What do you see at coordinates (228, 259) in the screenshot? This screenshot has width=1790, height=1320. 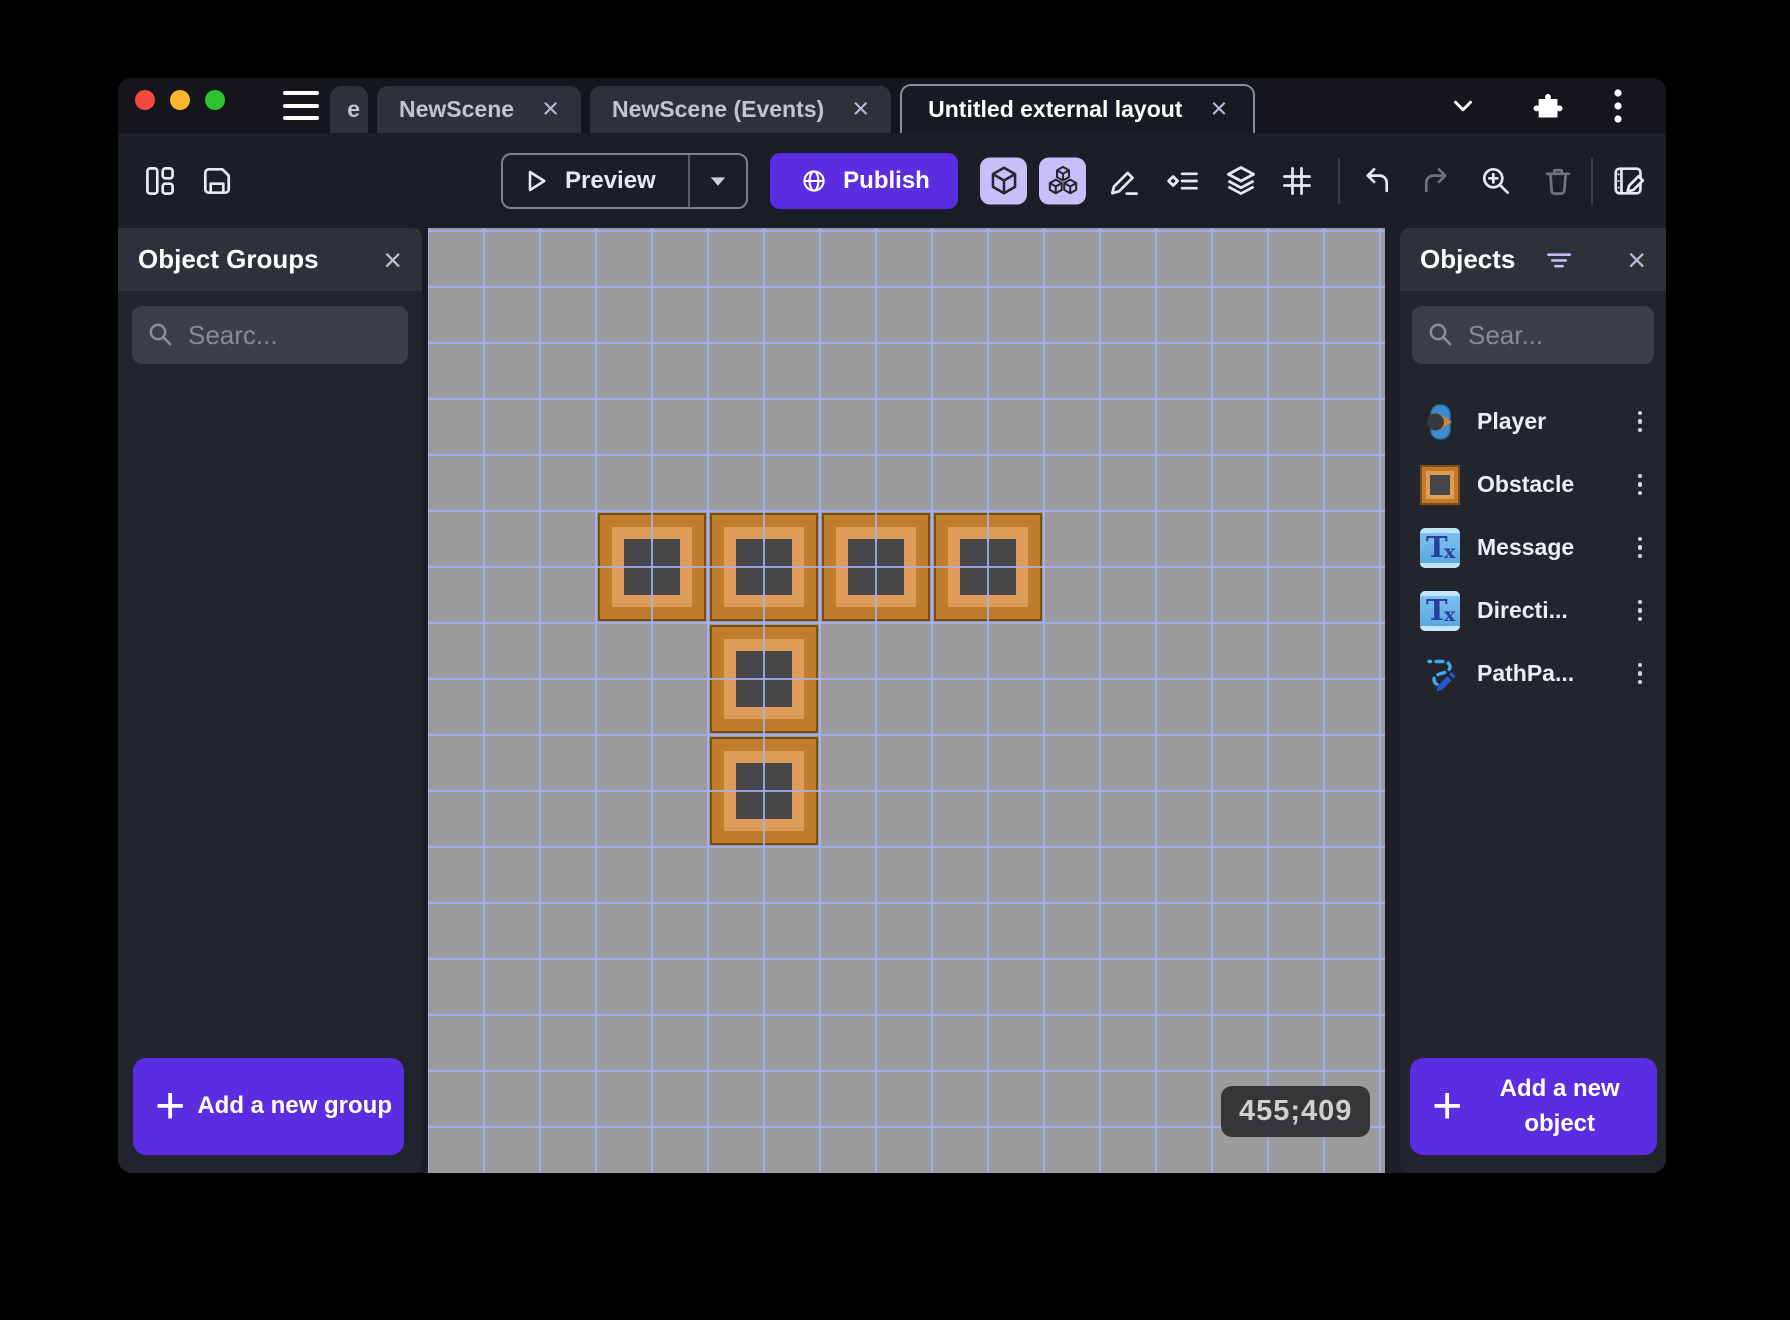 I see `object-groups-title: Object Groups` at bounding box center [228, 259].